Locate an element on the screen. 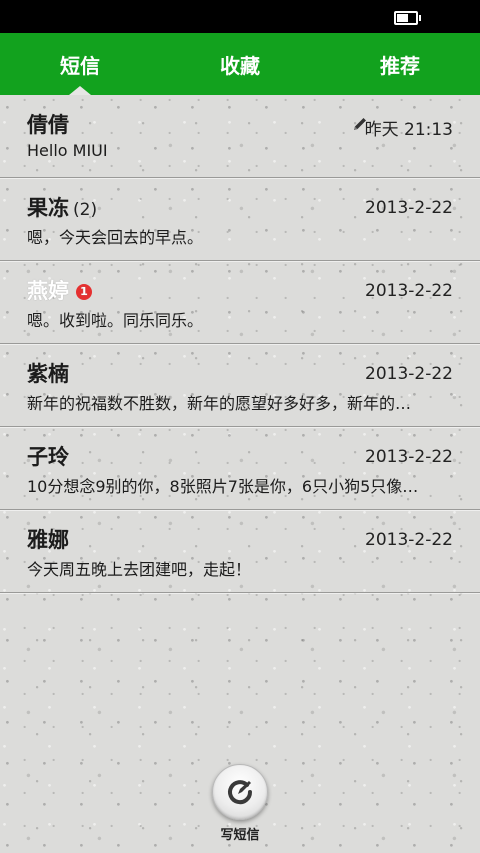 This screenshot has width=480, height=853. message-preview: 嗯。收到啦。同乐同乐。 is located at coordinates (115, 320).